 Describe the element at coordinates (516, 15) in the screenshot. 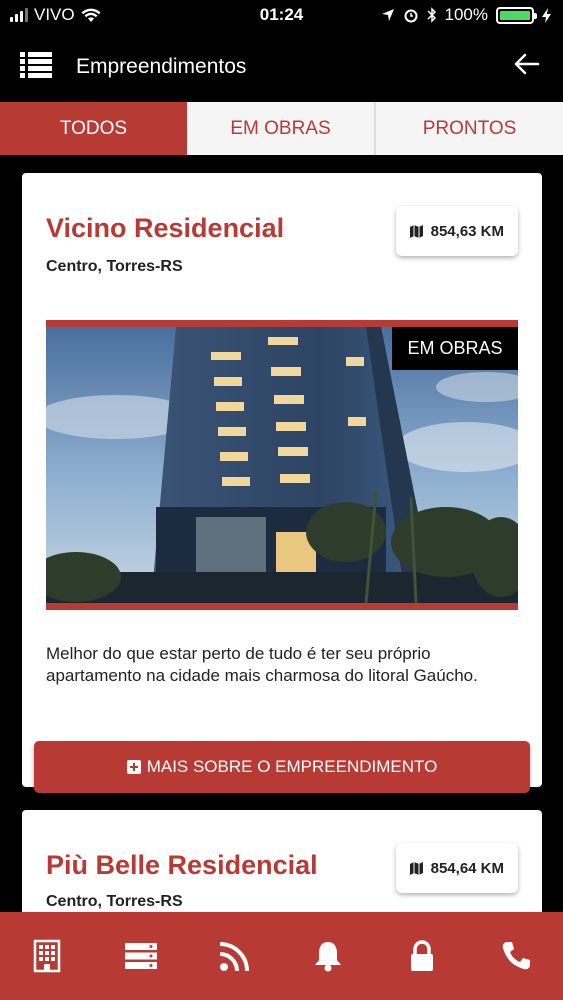

I see `battery-icon` at that location.